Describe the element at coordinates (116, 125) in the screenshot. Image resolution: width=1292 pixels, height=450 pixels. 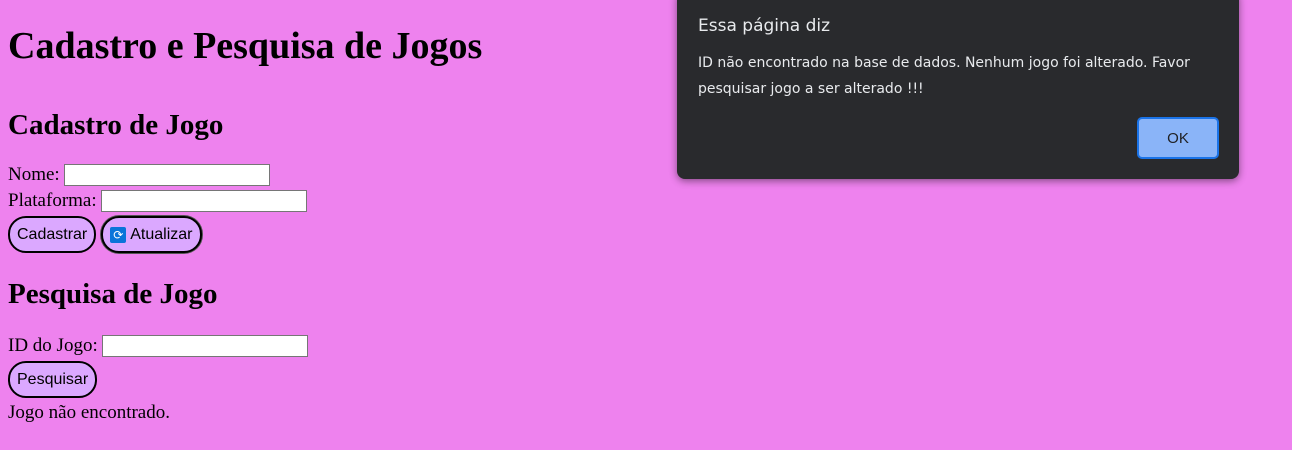
I see `cadastro-heading: Cadastro de Jogo` at that location.